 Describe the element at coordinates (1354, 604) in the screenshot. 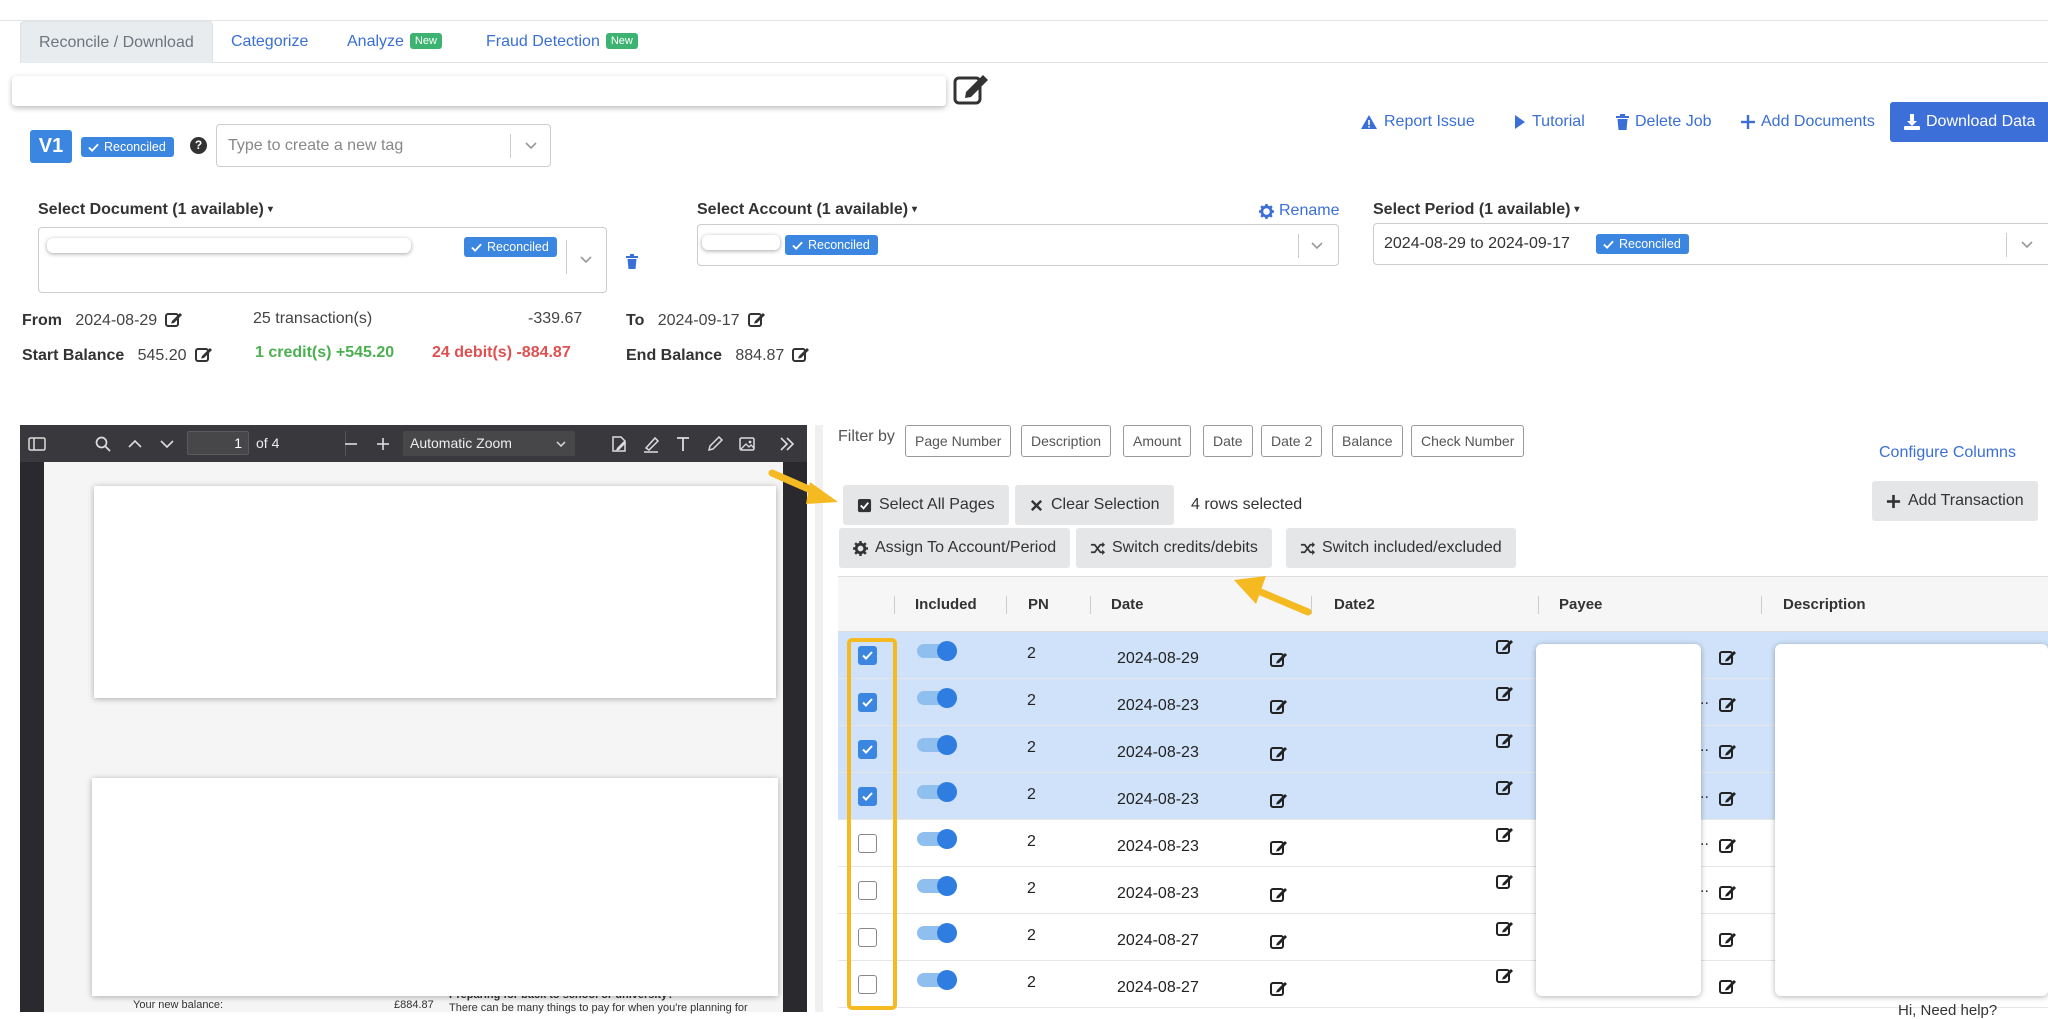

I see `column-date2: Date2` at that location.